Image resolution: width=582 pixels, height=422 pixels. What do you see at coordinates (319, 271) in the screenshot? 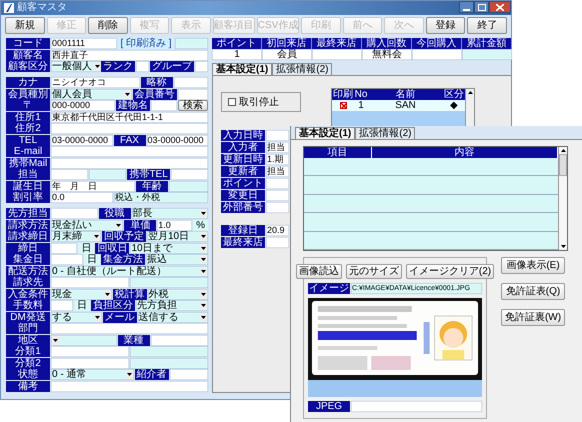
I see `image-button: 画像読込` at bounding box center [319, 271].